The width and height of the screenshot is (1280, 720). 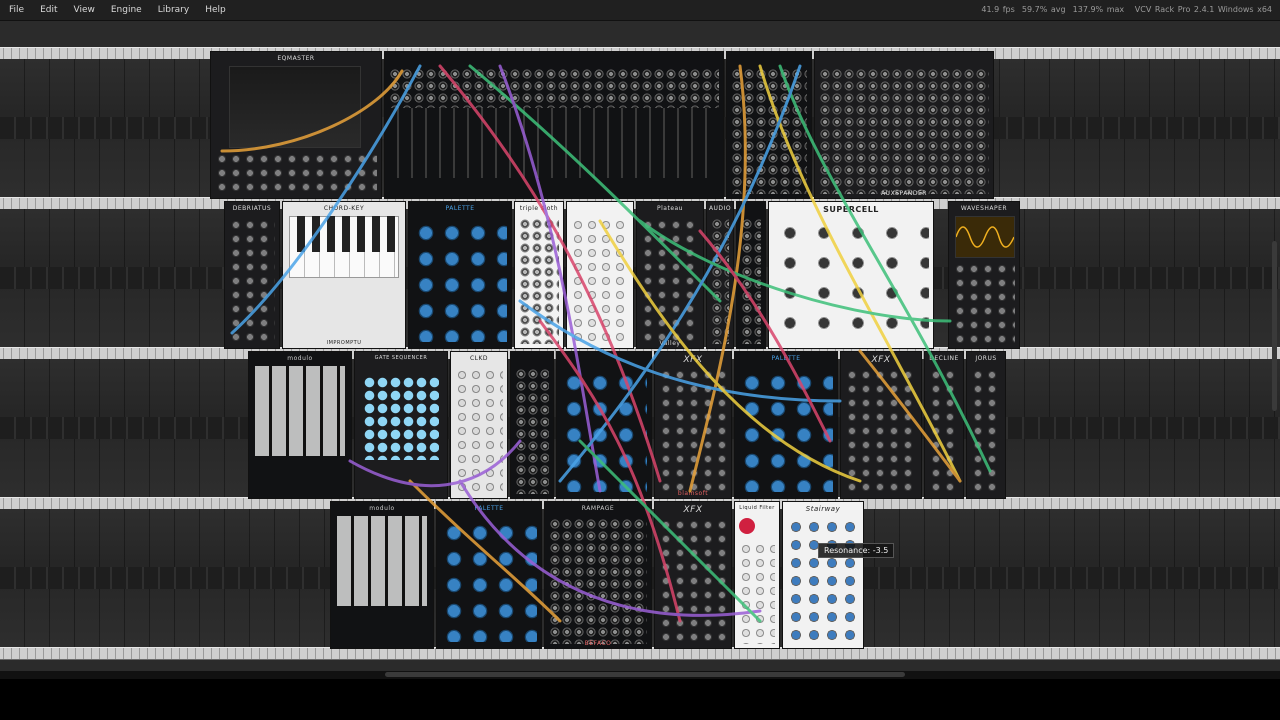 What do you see at coordinates (851, 209) in the screenshot?
I see `module-title: SUPERCELL` at bounding box center [851, 209].